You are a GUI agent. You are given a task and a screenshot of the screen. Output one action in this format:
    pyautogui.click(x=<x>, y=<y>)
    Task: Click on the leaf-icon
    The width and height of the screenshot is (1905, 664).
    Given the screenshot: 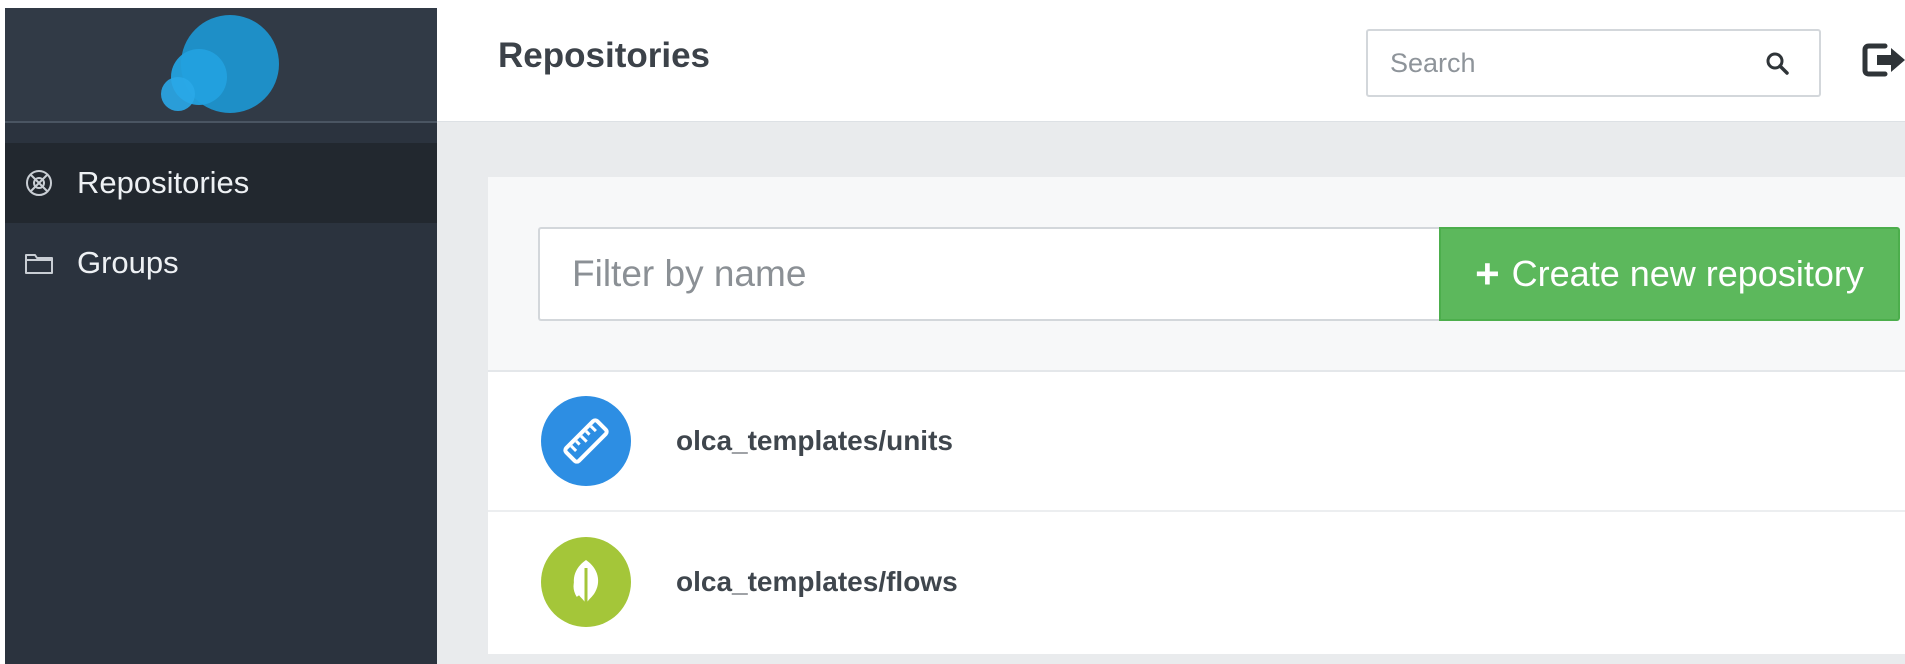 What is the action you would take?
    pyautogui.click(x=586, y=582)
    